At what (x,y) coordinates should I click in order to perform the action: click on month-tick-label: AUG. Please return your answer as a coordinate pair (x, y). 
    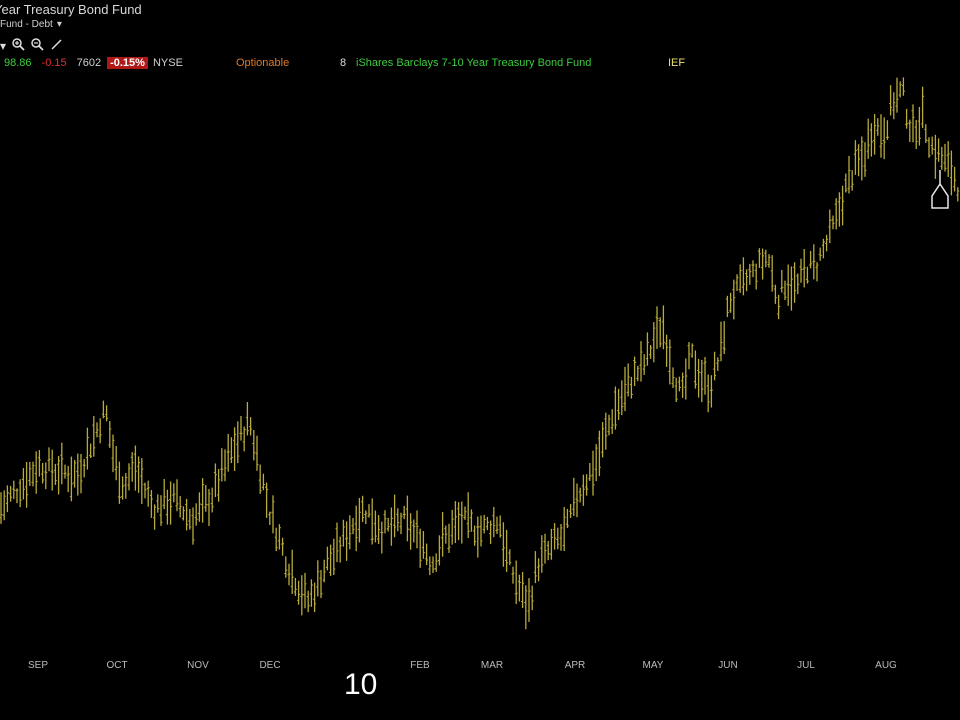
    Looking at the image, I should click on (886, 665).